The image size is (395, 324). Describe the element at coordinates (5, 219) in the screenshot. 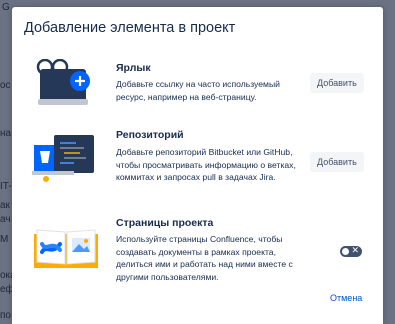

I see `background-text: ач` at that location.